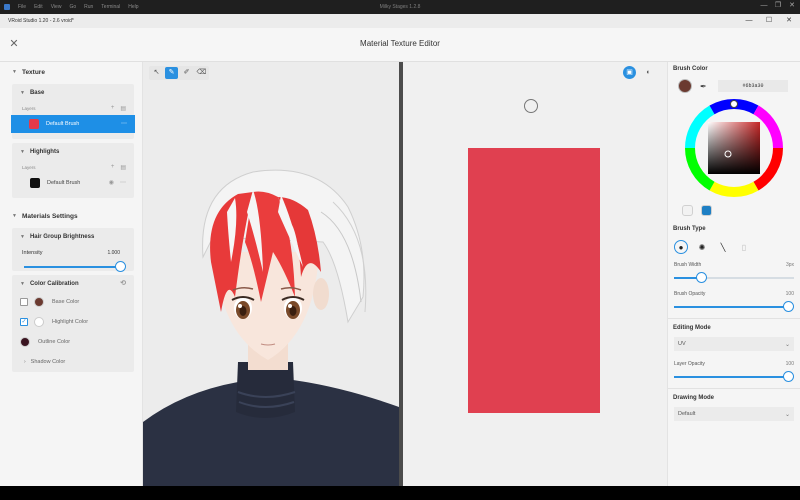 This screenshot has width=800, height=500. Describe the element at coordinates (71, 72) in the screenshot. I see `texture-section-header: ▼ Texture` at that location.